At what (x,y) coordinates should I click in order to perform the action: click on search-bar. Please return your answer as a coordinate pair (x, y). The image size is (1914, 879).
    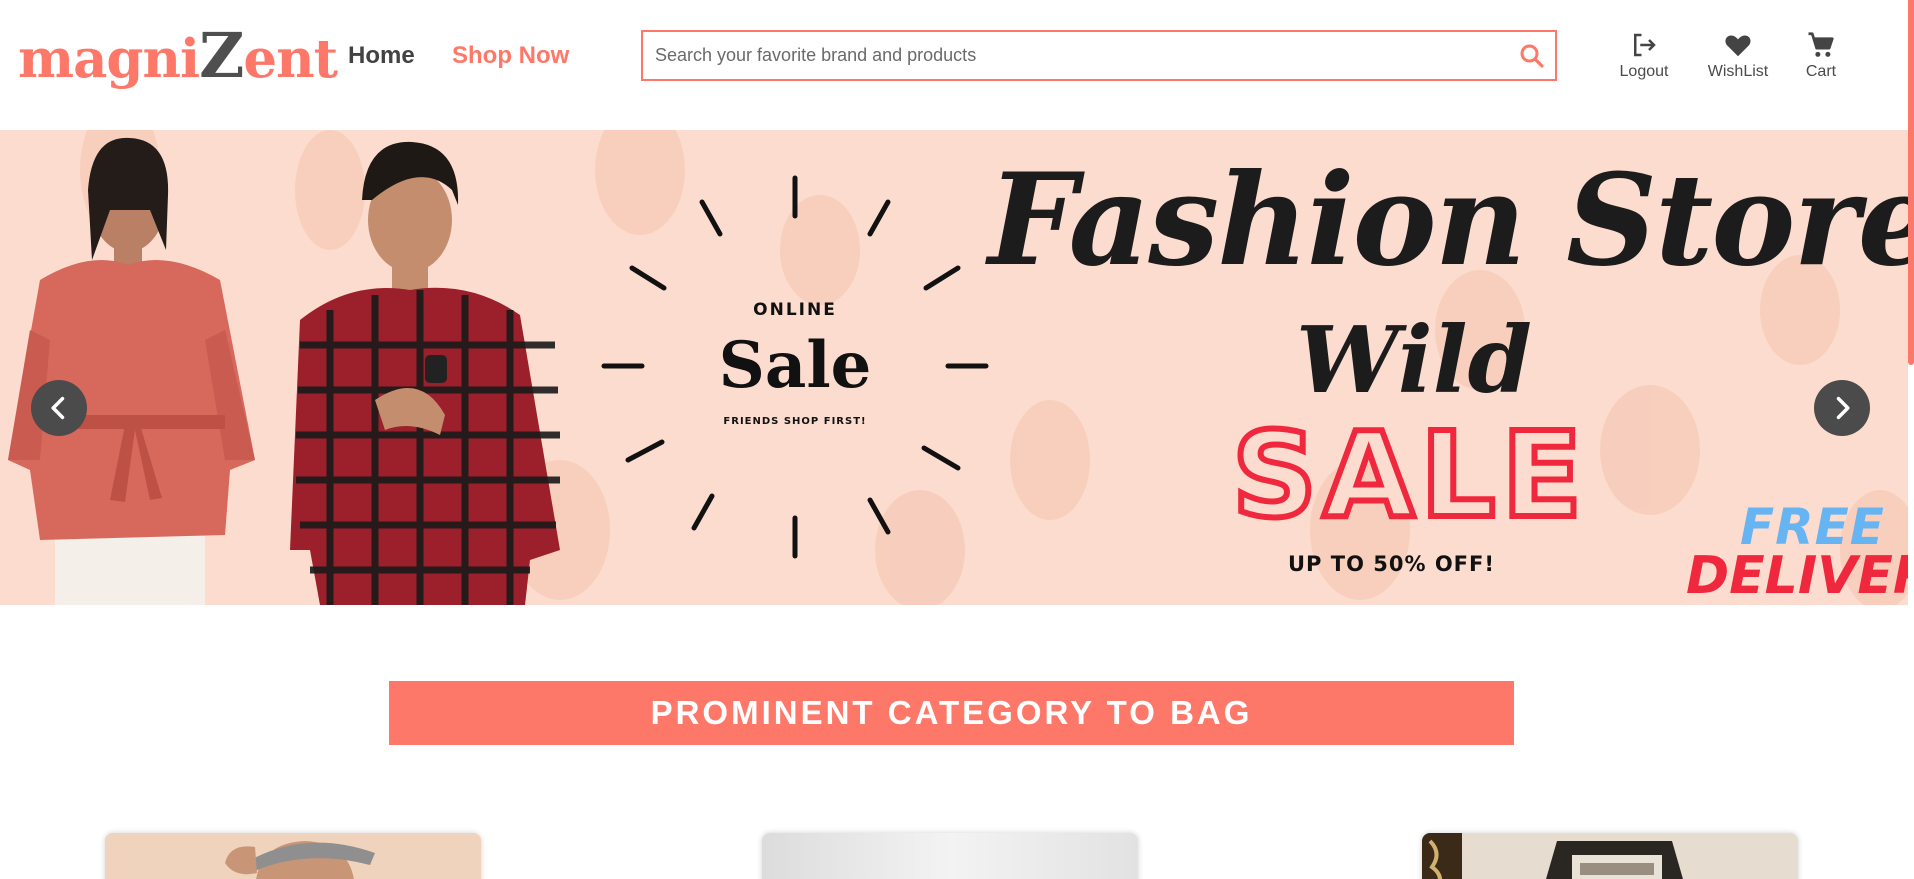
    Looking at the image, I should click on (1099, 55).